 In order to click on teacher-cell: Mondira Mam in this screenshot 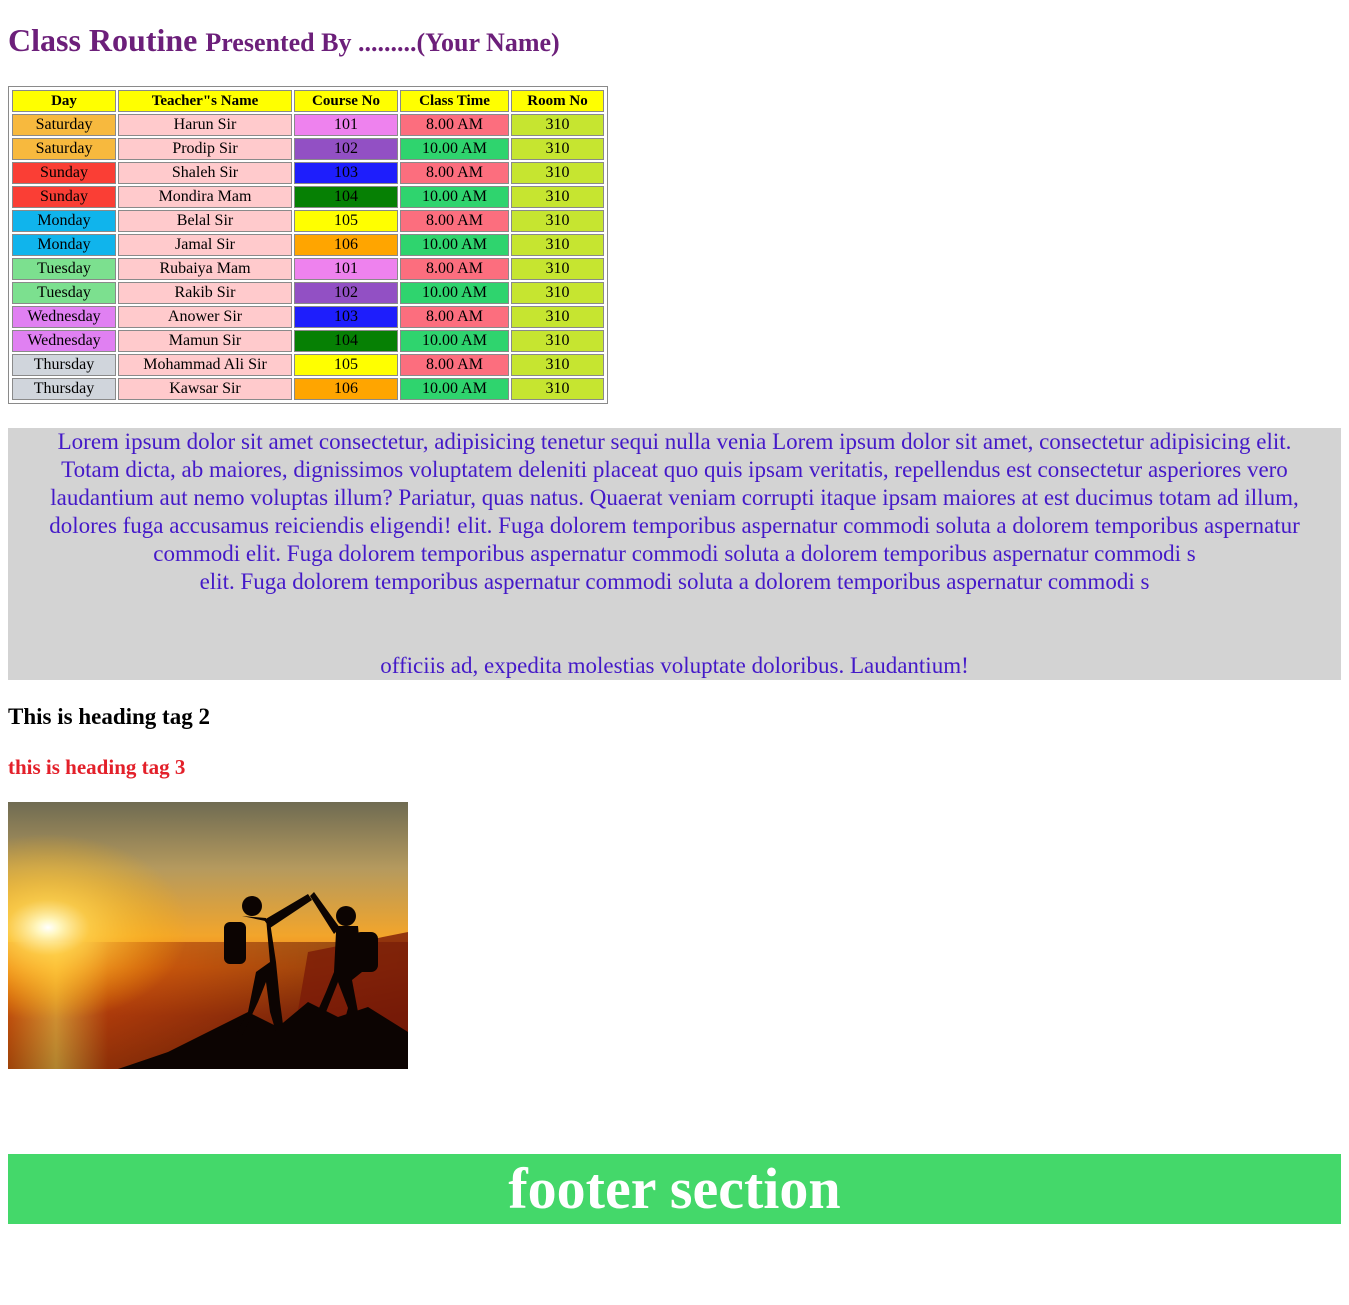, I will do `click(205, 197)`.